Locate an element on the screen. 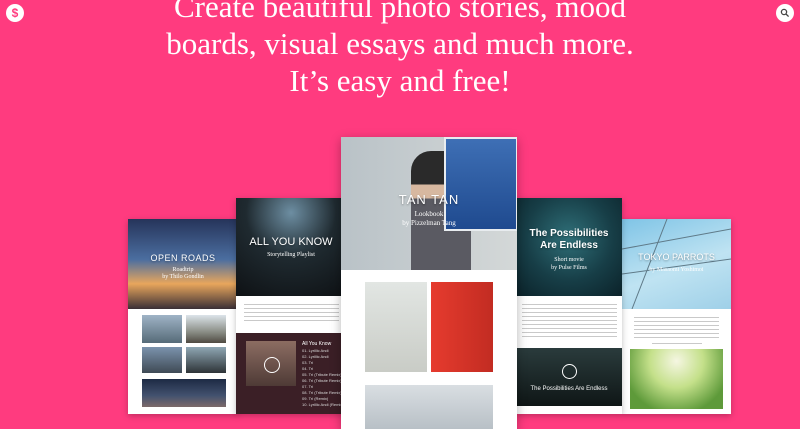 This screenshot has width=800, height=429. story-title-line-1: The Possibilities is located at coordinates (569, 233).